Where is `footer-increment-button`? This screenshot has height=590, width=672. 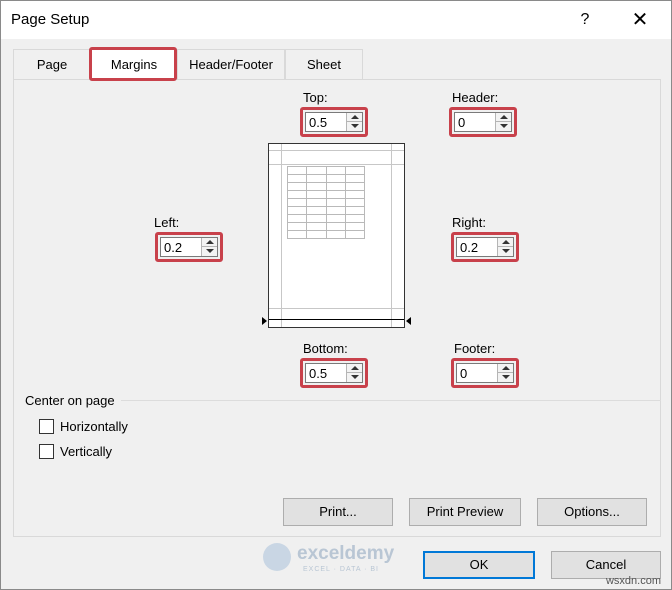
footer-increment-button is located at coordinates (505, 368).